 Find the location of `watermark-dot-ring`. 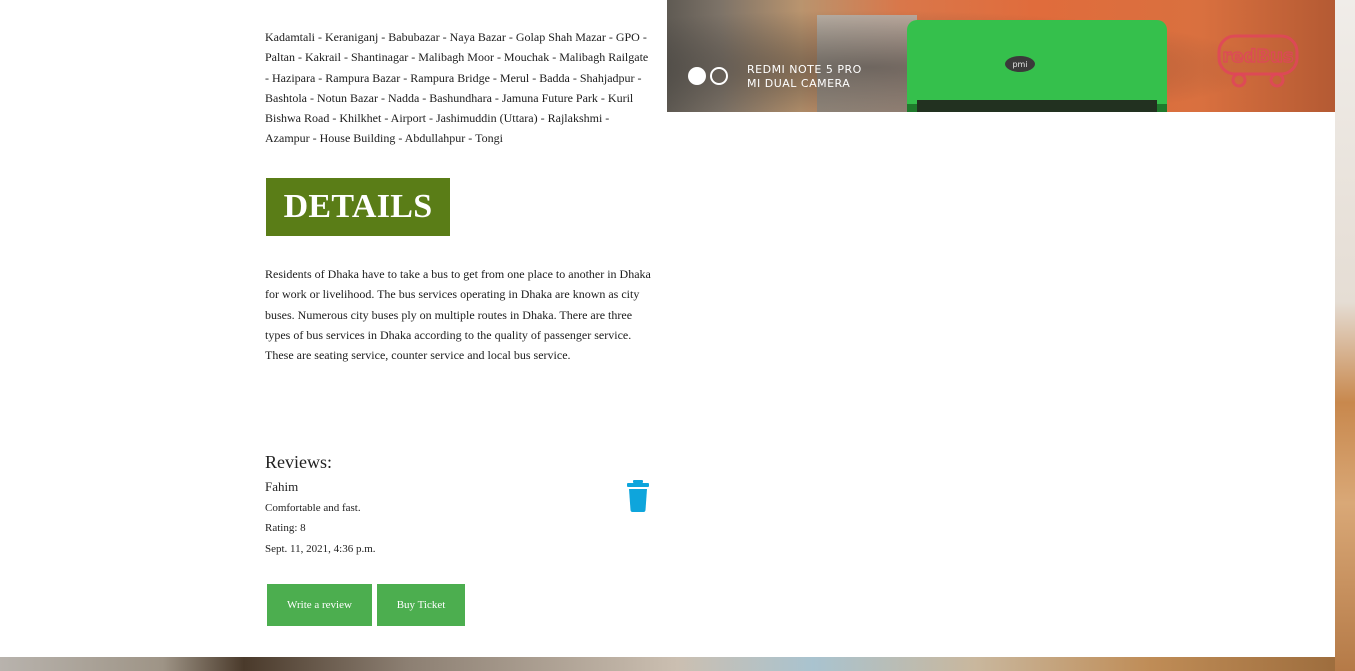

watermark-dot-ring is located at coordinates (719, 76).